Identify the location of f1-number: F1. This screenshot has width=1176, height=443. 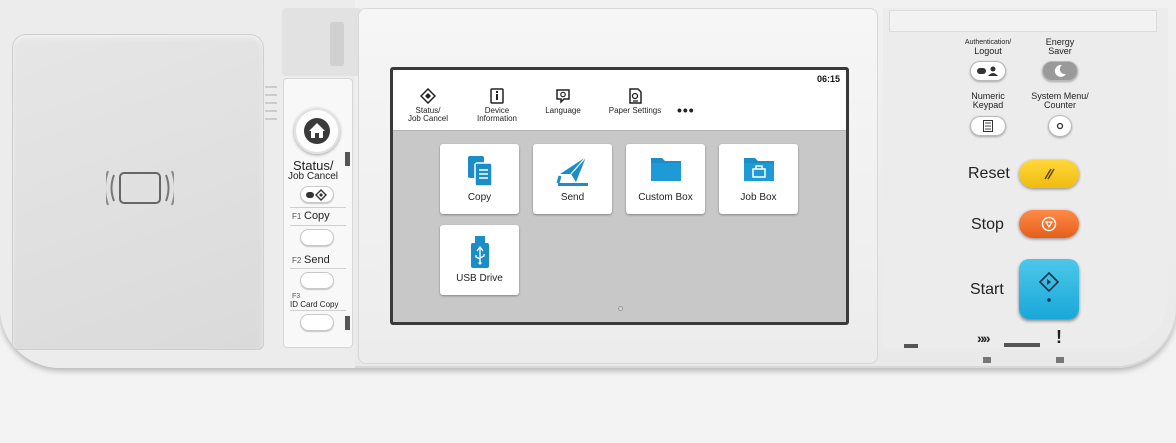
(297, 216).